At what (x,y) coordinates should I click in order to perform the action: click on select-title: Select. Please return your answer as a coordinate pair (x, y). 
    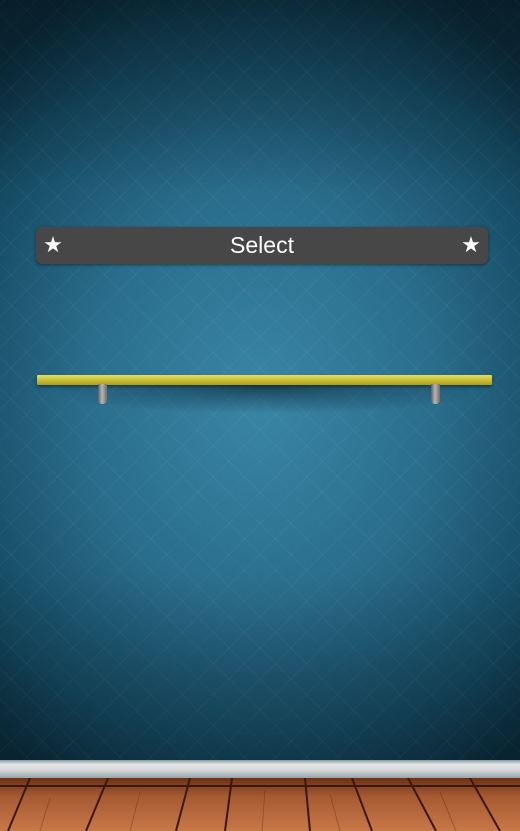
    Looking at the image, I should click on (262, 245).